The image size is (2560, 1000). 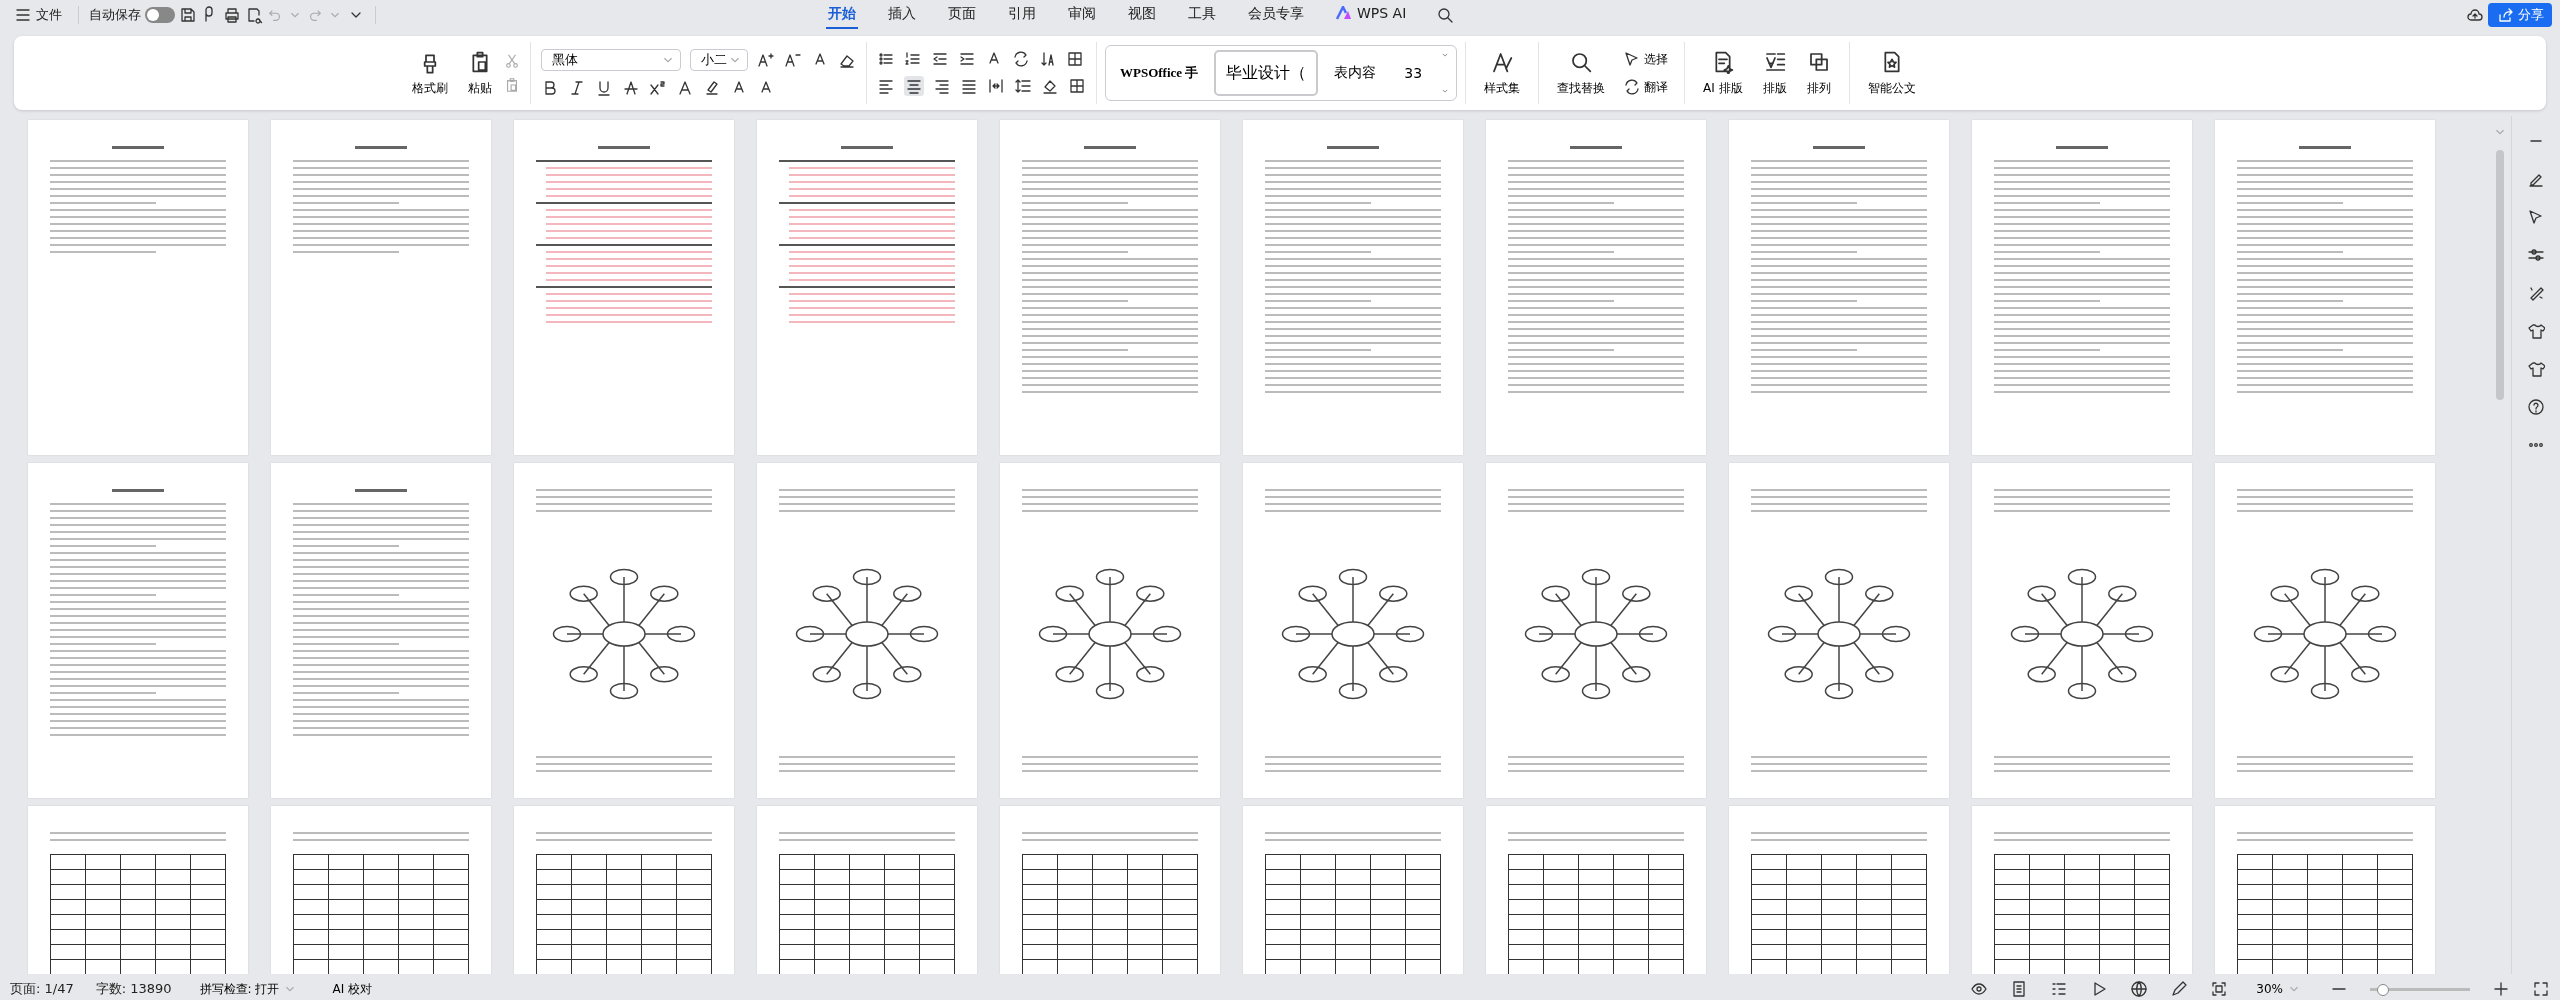 What do you see at coordinates (1645, 59) in the screenshot?
I see `select-button: 选择` at bounding box center [1645, 59].